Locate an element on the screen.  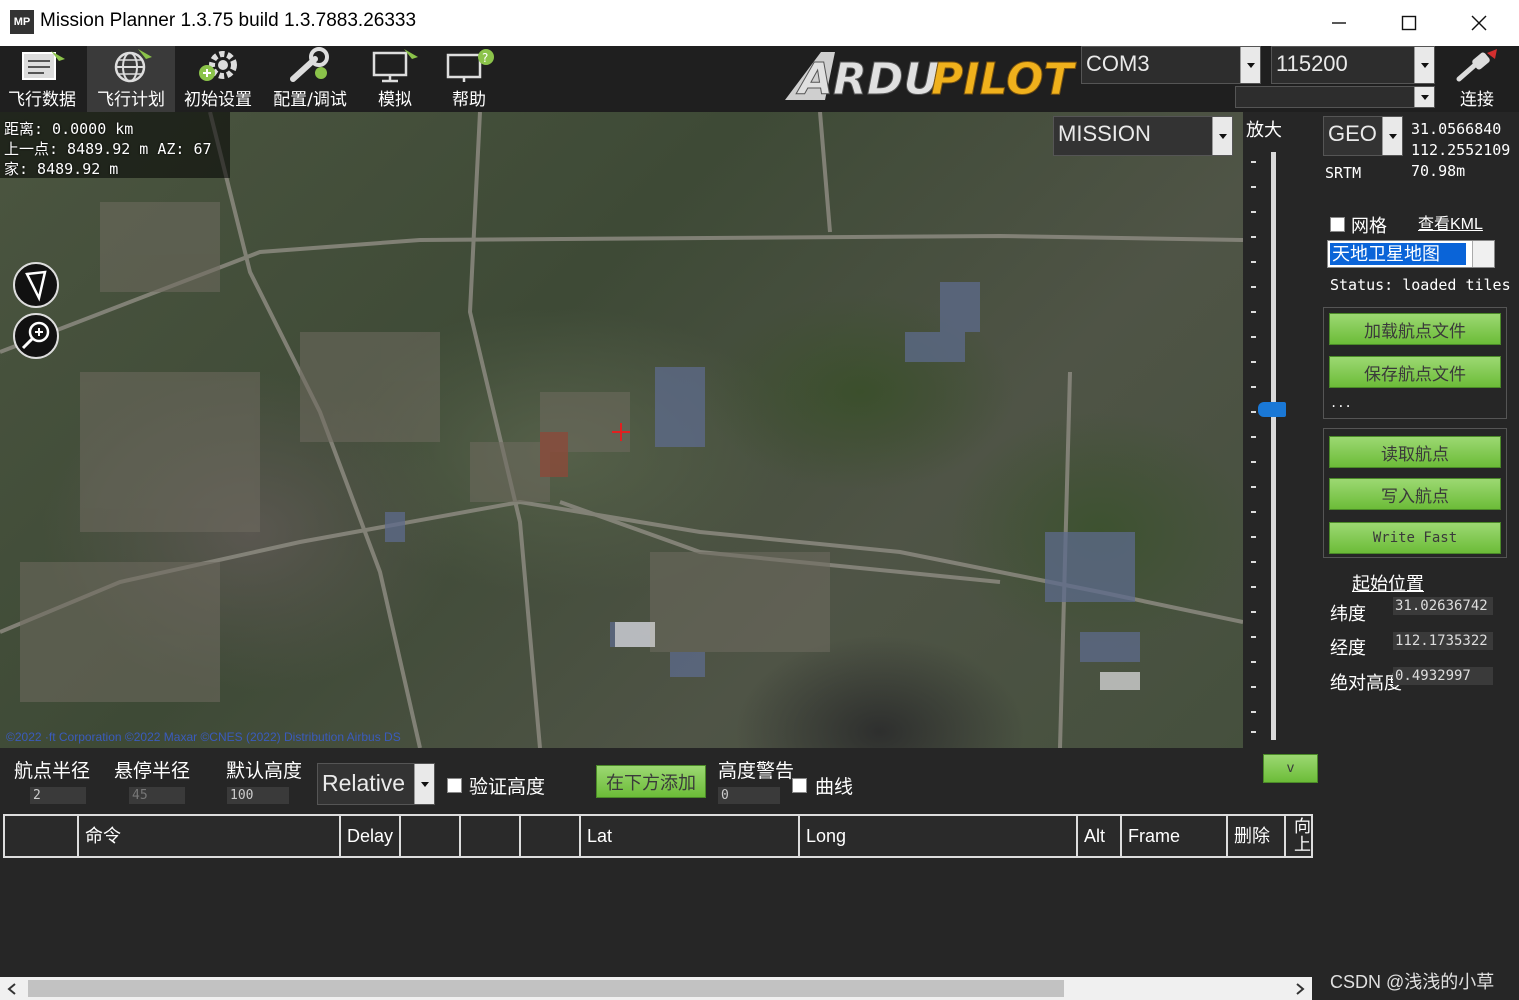
default-alt-label: 默认高度 is located at coordinates (264, 771).